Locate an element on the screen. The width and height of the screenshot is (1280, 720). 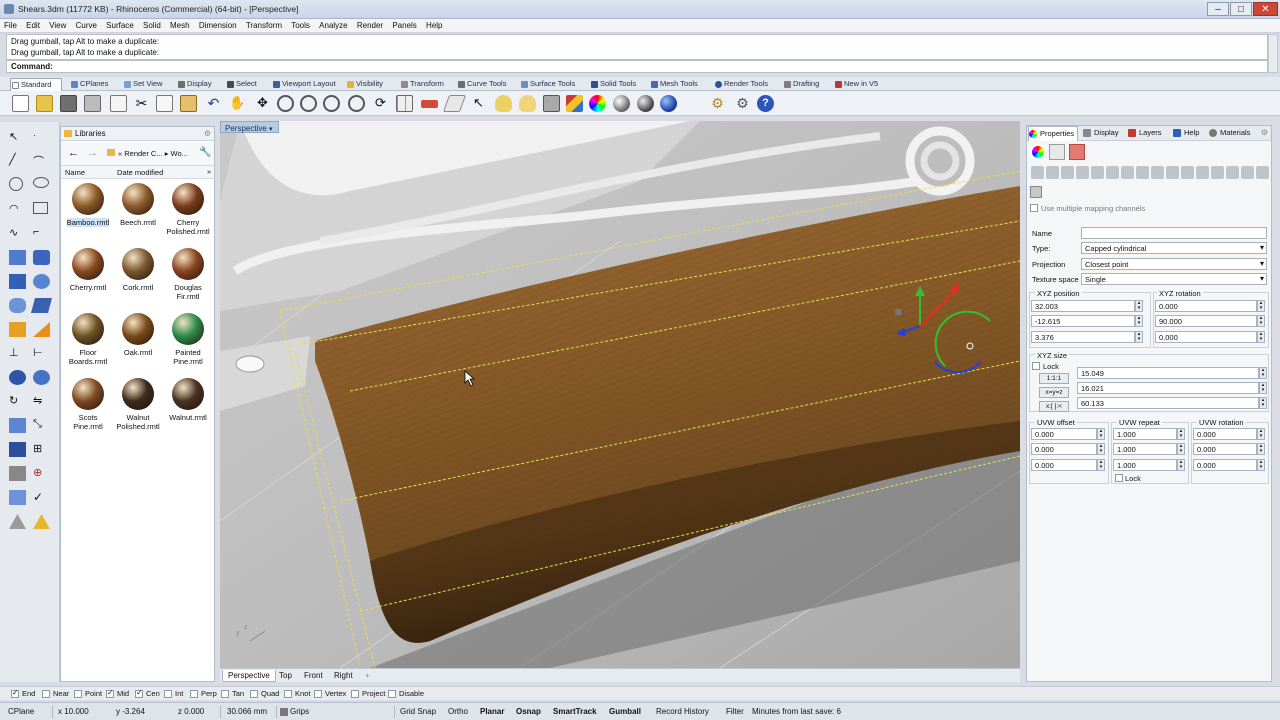
cplane-status: CPlane is located at coordinates (21, 711).